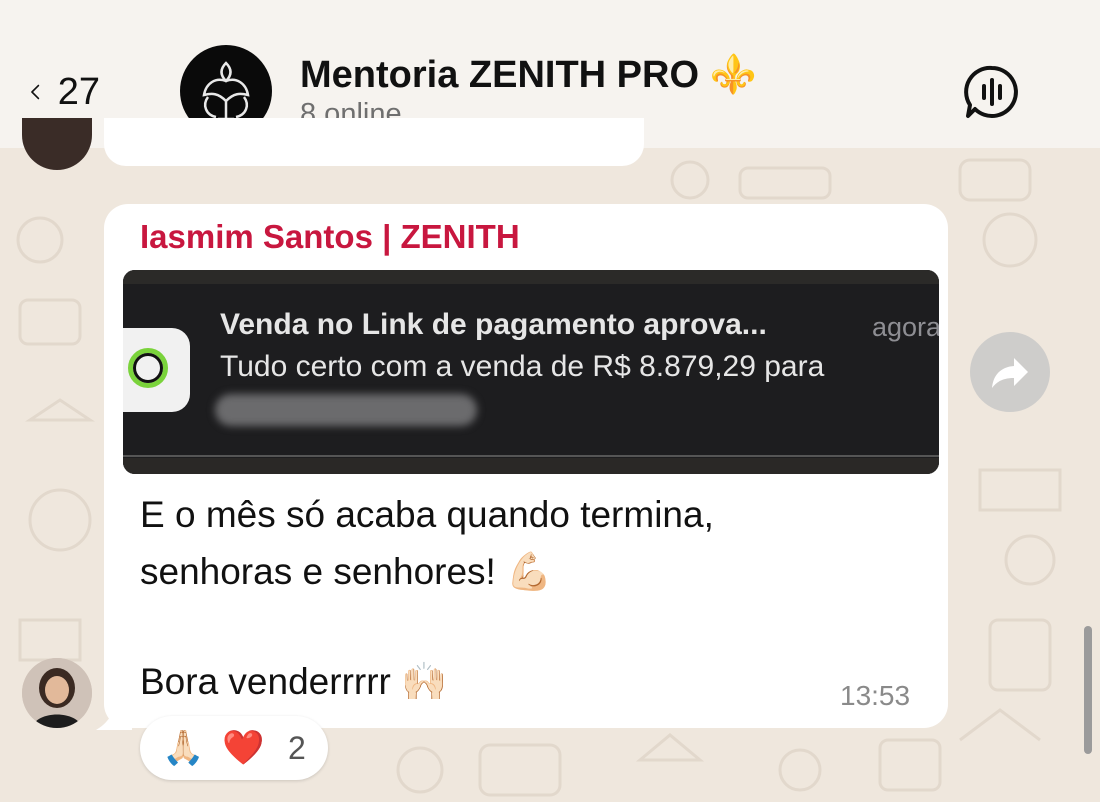 The height and width of the screenshot is (802, 1100). I want to click on chevron-left-icon, so click(35, 92).